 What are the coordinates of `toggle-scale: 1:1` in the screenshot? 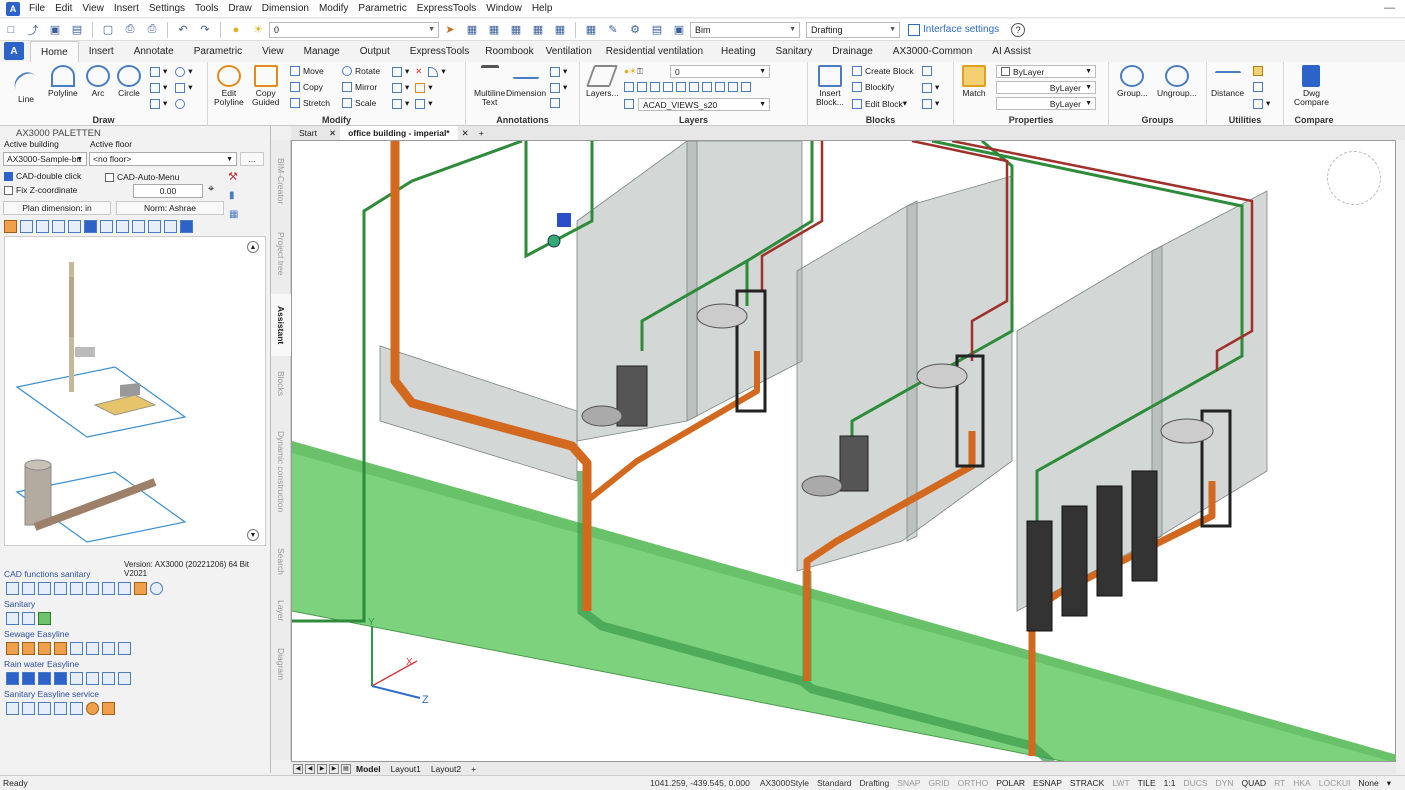 It's located at (1170, 783).